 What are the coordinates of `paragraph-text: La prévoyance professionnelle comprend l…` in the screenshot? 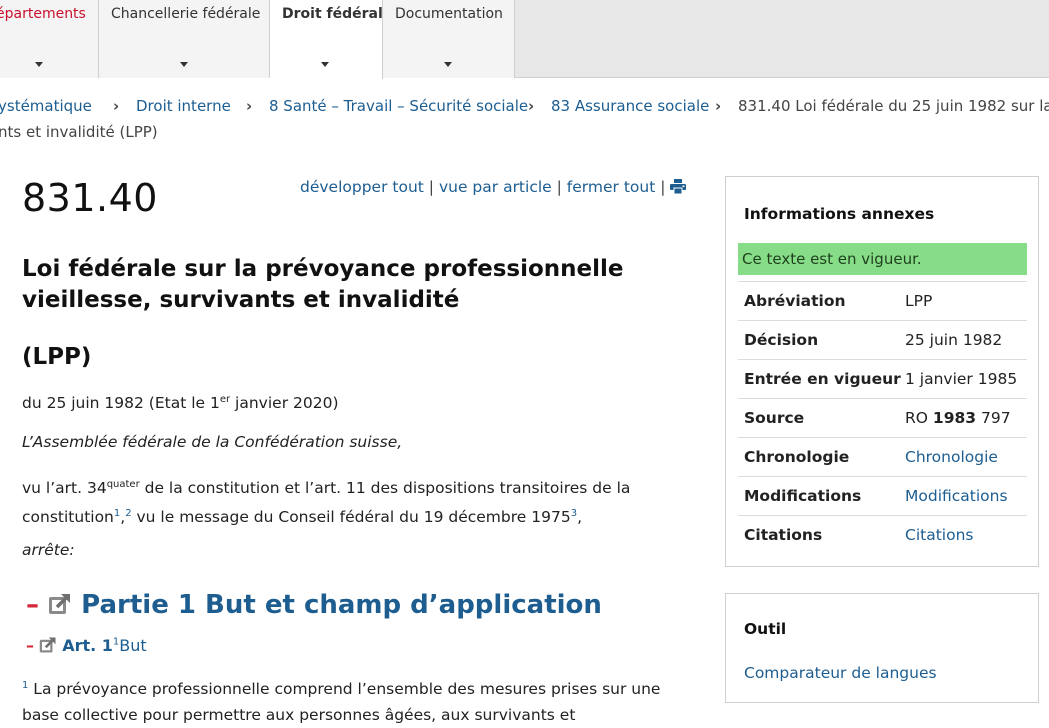 It's located at (341, 702).